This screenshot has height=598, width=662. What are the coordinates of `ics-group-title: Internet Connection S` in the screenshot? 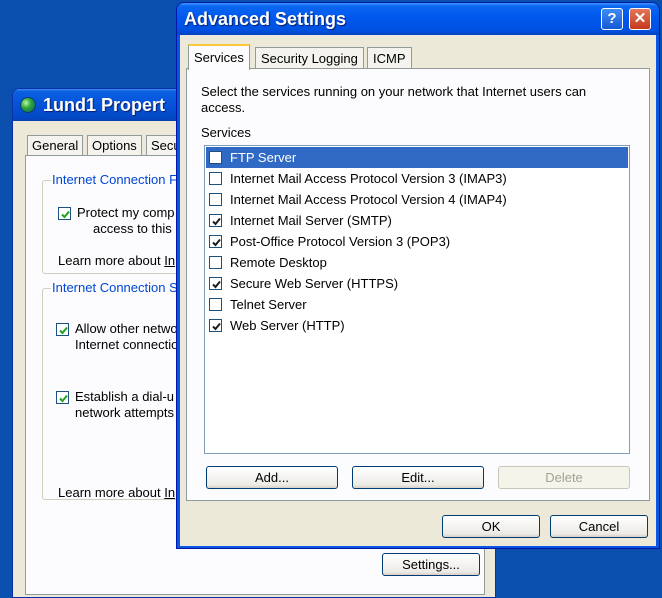 It's located at (115, 287).